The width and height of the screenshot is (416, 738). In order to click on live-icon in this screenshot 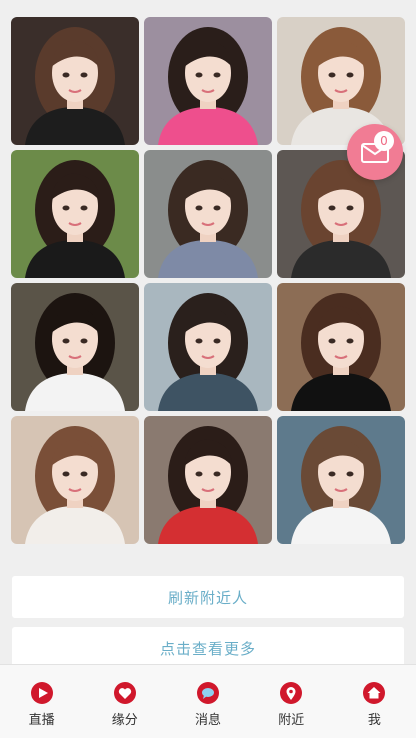, I will do `click(41, 693)`.